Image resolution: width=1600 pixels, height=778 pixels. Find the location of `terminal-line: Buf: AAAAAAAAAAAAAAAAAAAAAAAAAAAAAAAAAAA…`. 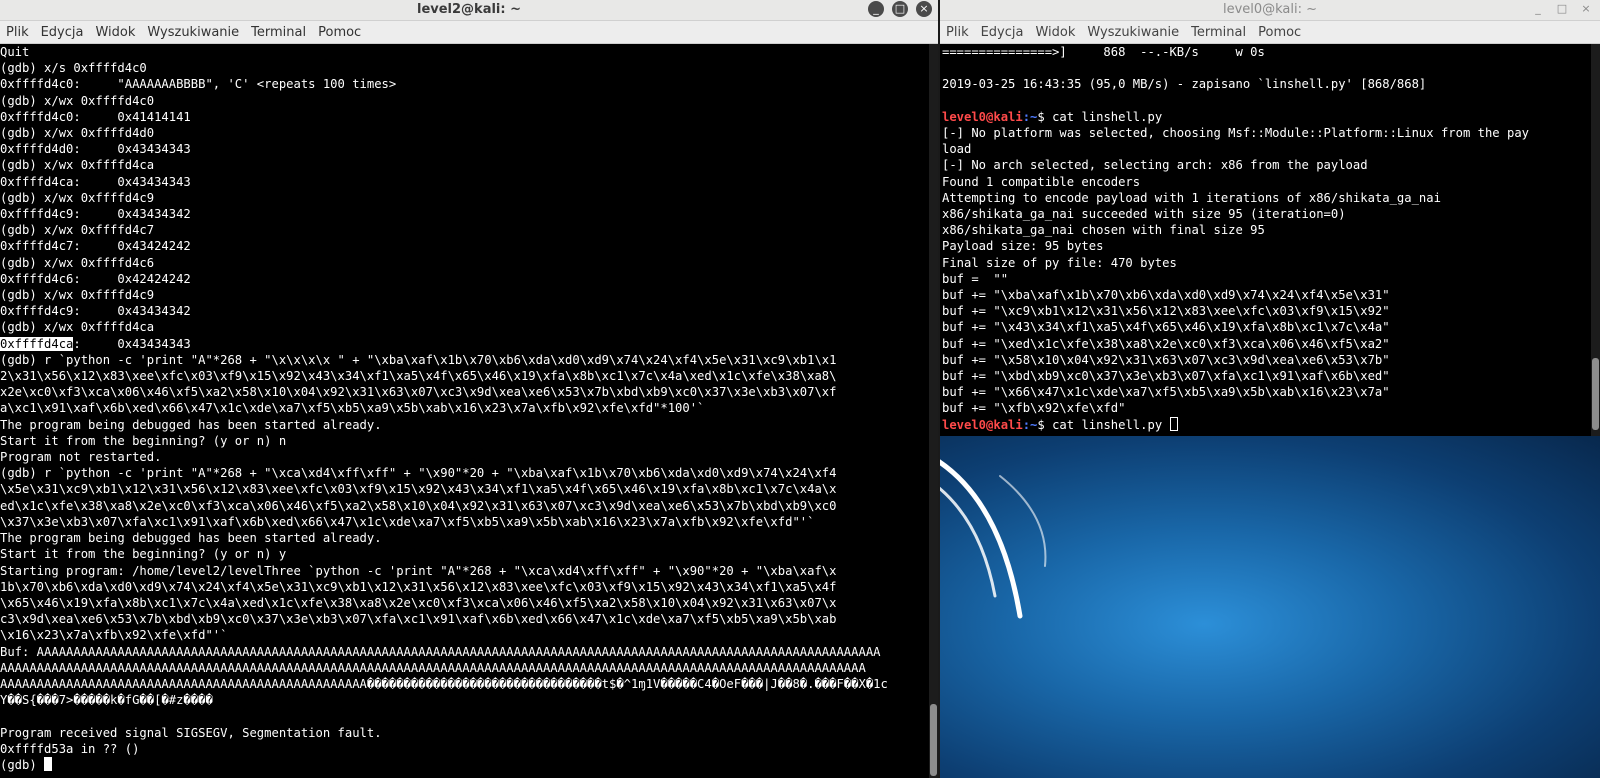

terminal-line: Buf: AAAAAAAAAAAAAAAAAAAAAAAAAAAAAAAAAAA… is located at coordinates (440, 651).